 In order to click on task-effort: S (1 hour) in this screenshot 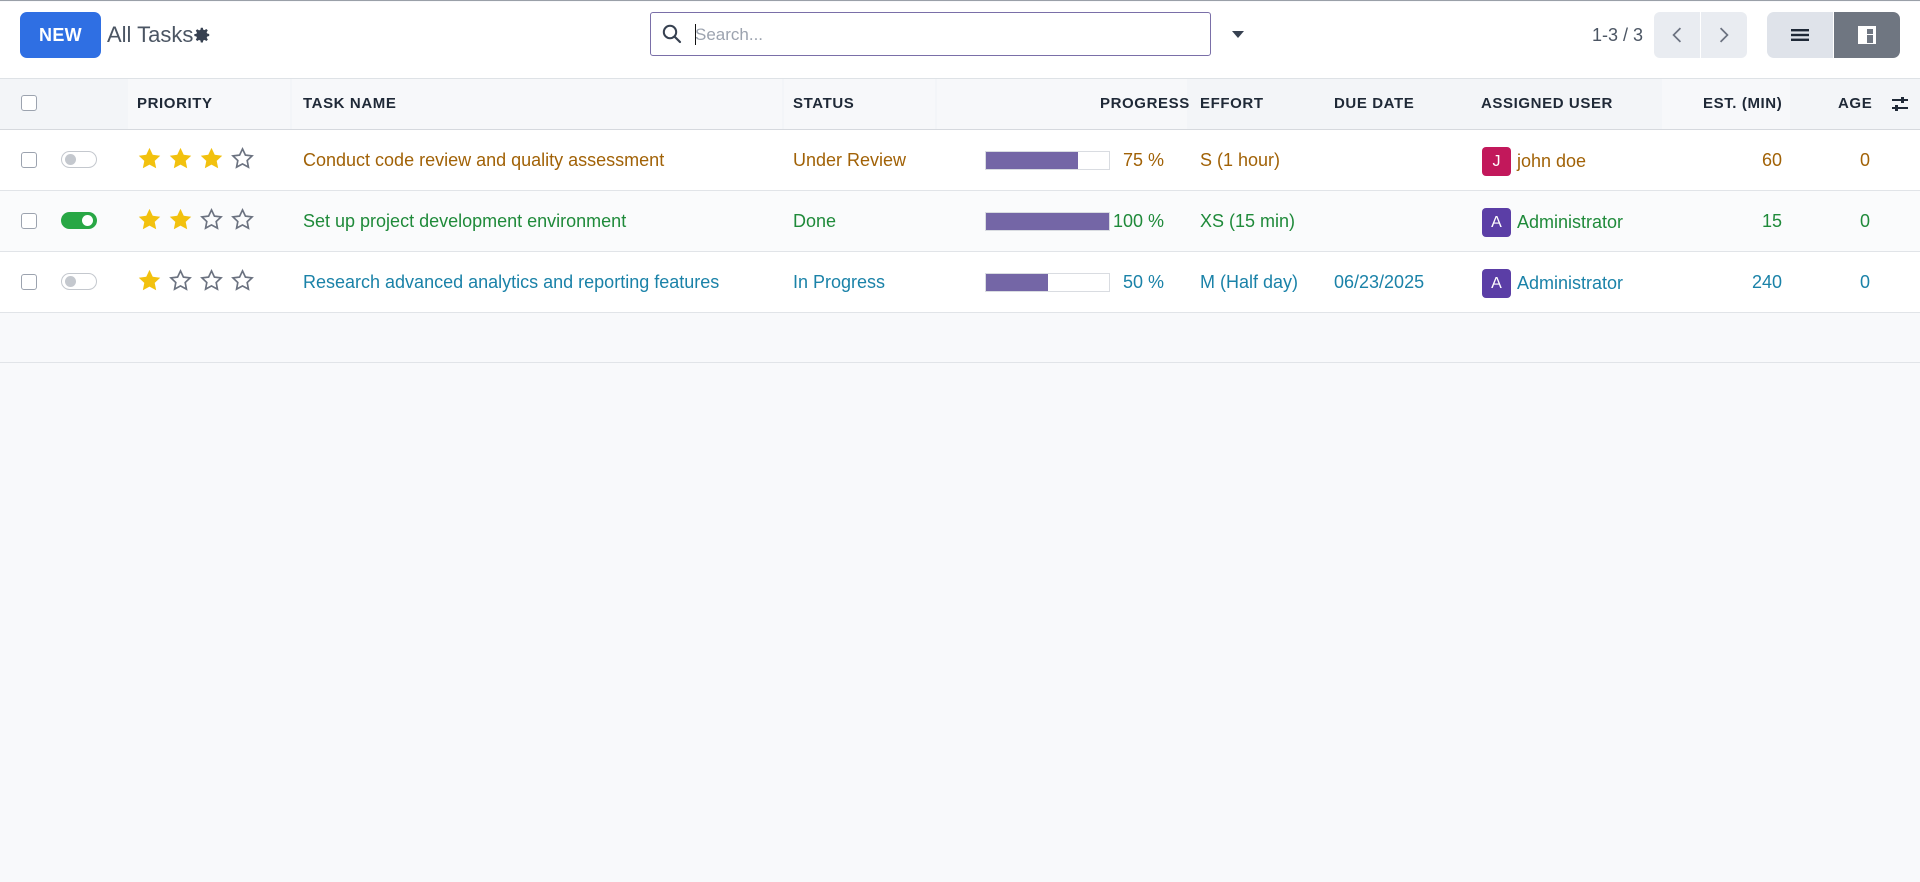, I will do `click(1240, 160)`.